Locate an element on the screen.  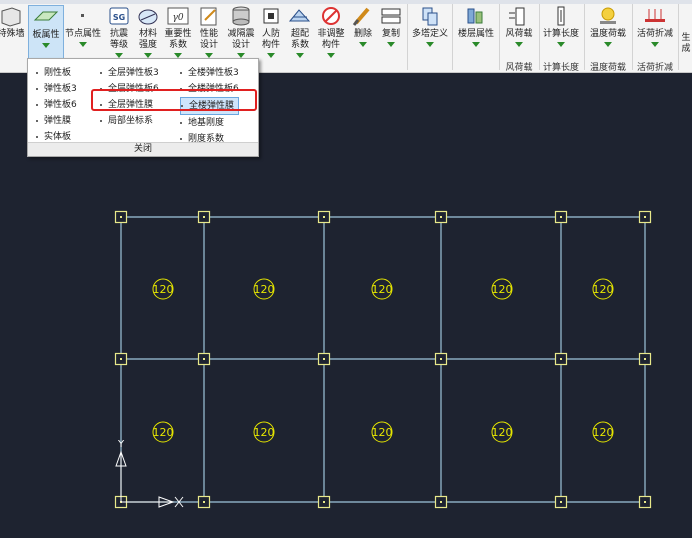
nonadjust-icon is located at coordinates (331, 16).